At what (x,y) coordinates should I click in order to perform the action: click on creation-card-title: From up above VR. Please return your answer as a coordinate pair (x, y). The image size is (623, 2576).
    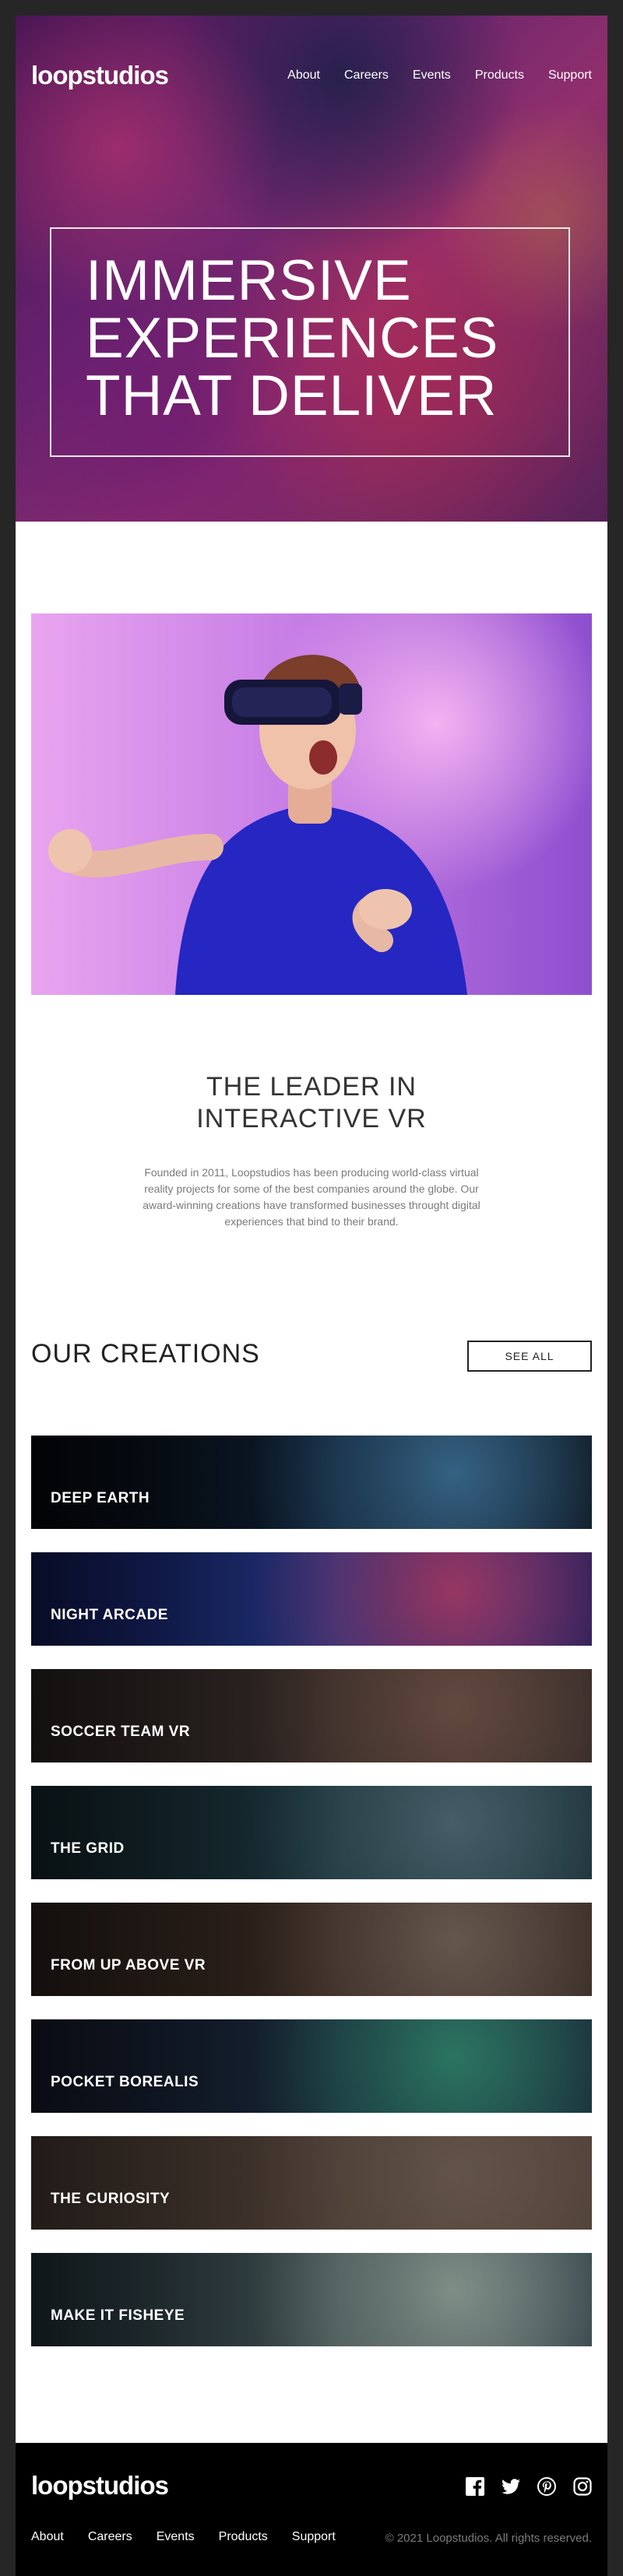
    Looking at the image, I should click on (128, 1965).